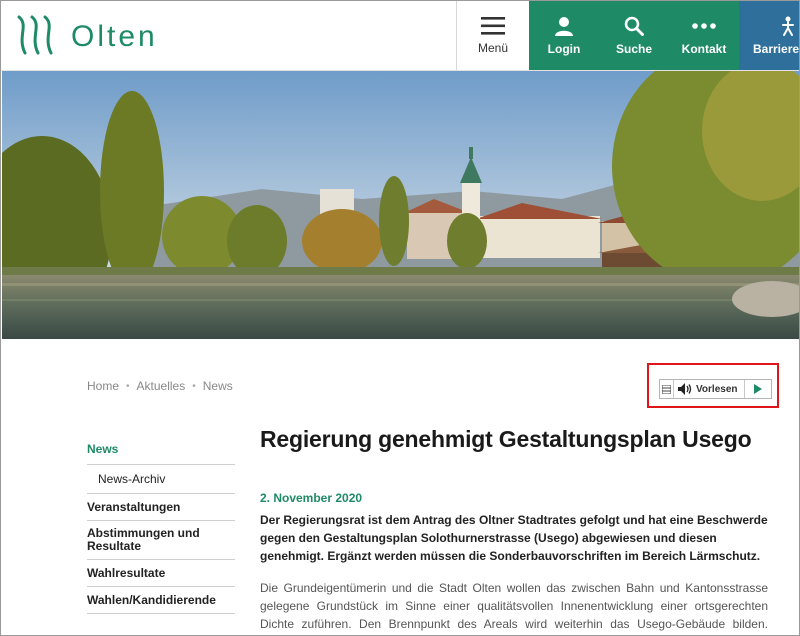 The height and width of the screenshot is (636, 800). I want to click on accessibility-icon, so click(788, 26).